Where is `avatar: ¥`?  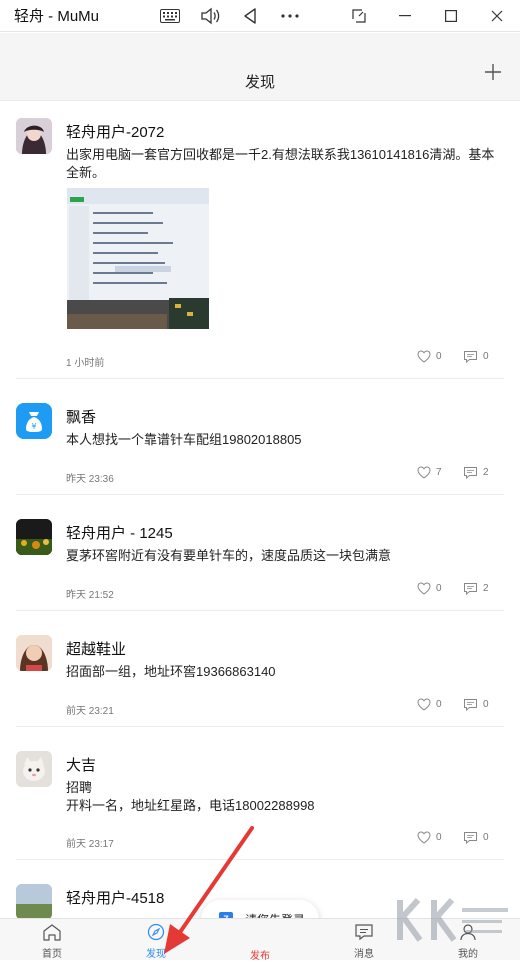
avatar: ¥ is located at coordinates (34, 421).